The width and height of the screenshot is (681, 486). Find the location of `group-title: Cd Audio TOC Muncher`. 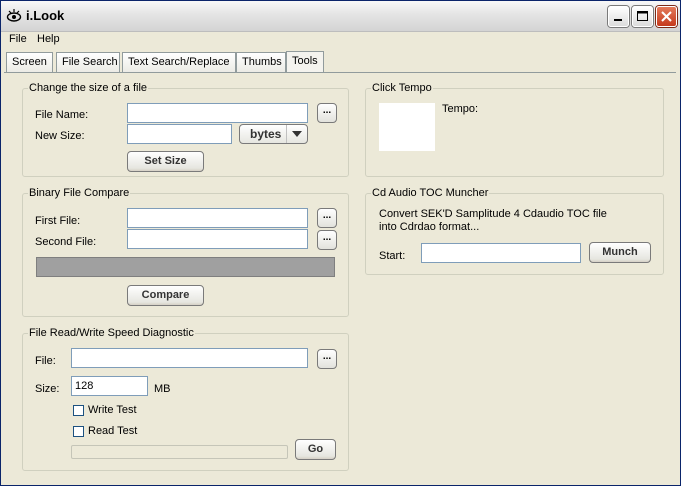

group-title: Cd Audio TOC Muncher is located at coordinates (430, 193).